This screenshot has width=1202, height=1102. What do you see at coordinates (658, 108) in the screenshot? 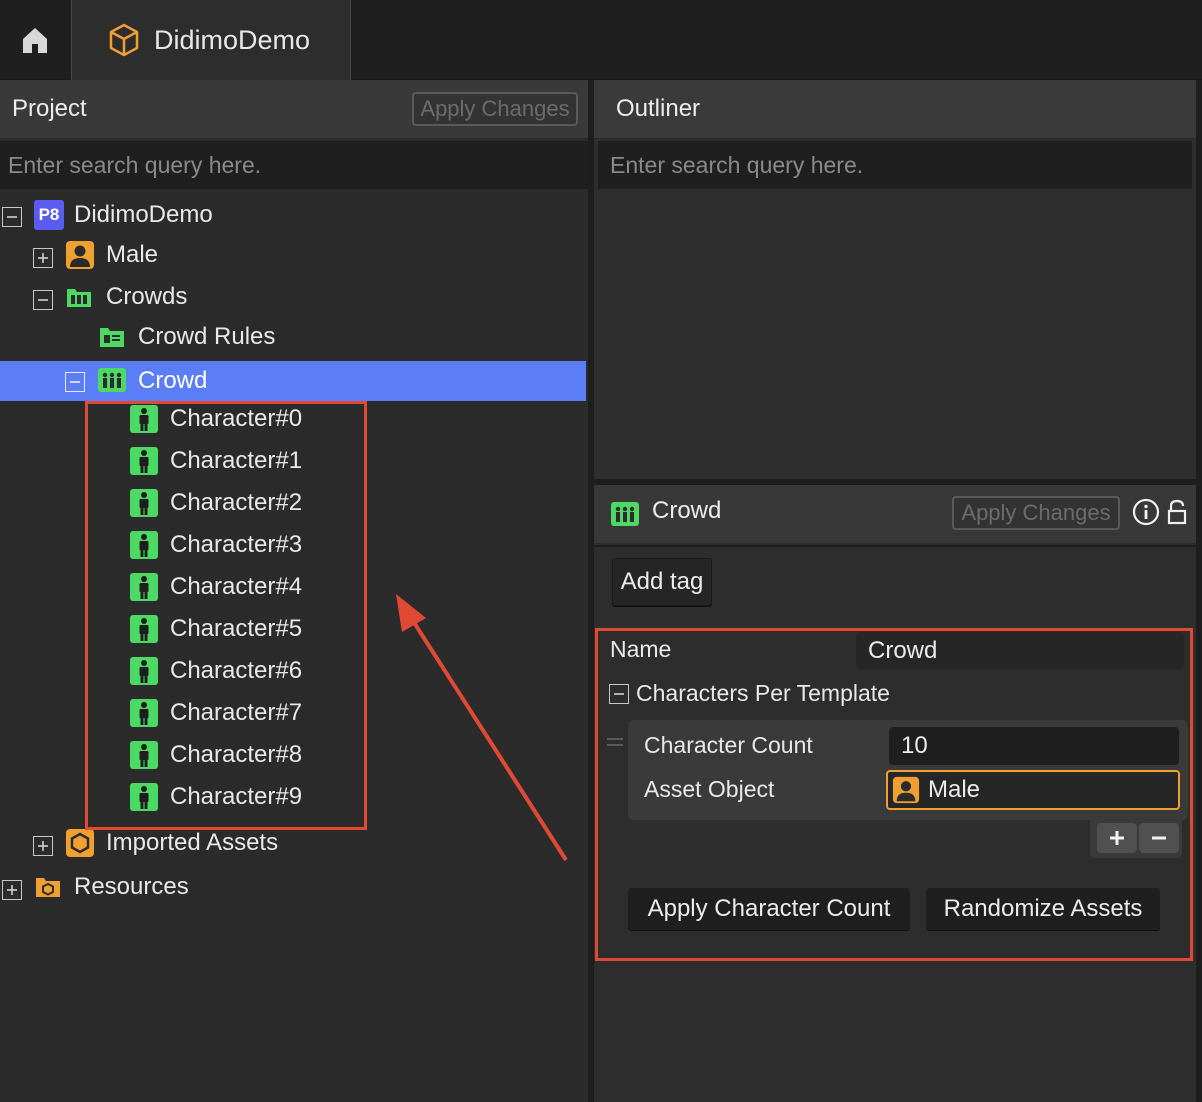
I see `outliner-title: Outliner` at bounding box center [658, 108].